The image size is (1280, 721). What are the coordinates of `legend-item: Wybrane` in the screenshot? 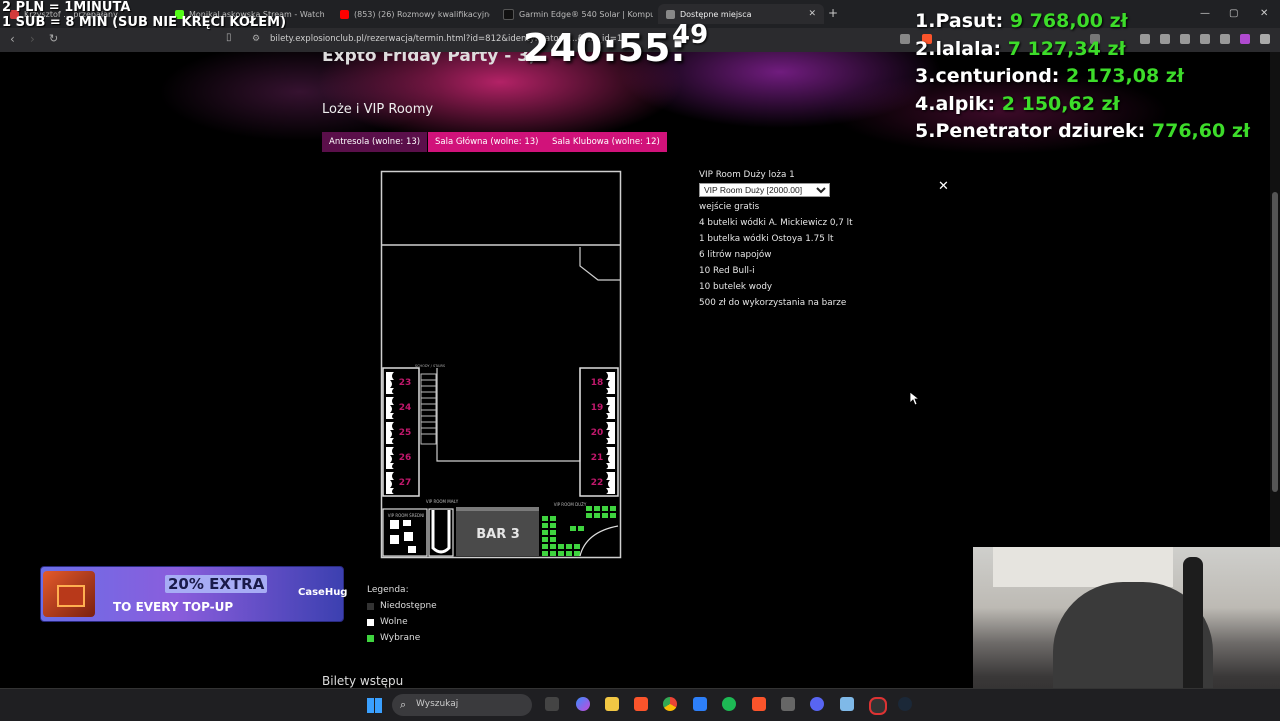 It's located at (402, 638).